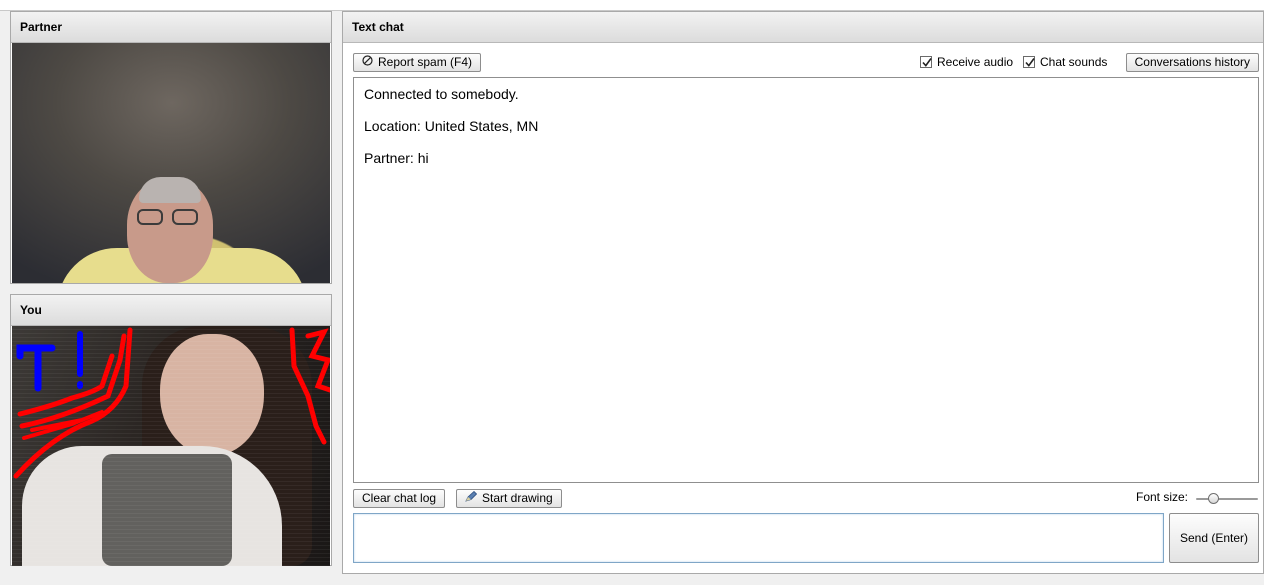  I want to click on text-chat-title: Text chat, so click(803, 27).